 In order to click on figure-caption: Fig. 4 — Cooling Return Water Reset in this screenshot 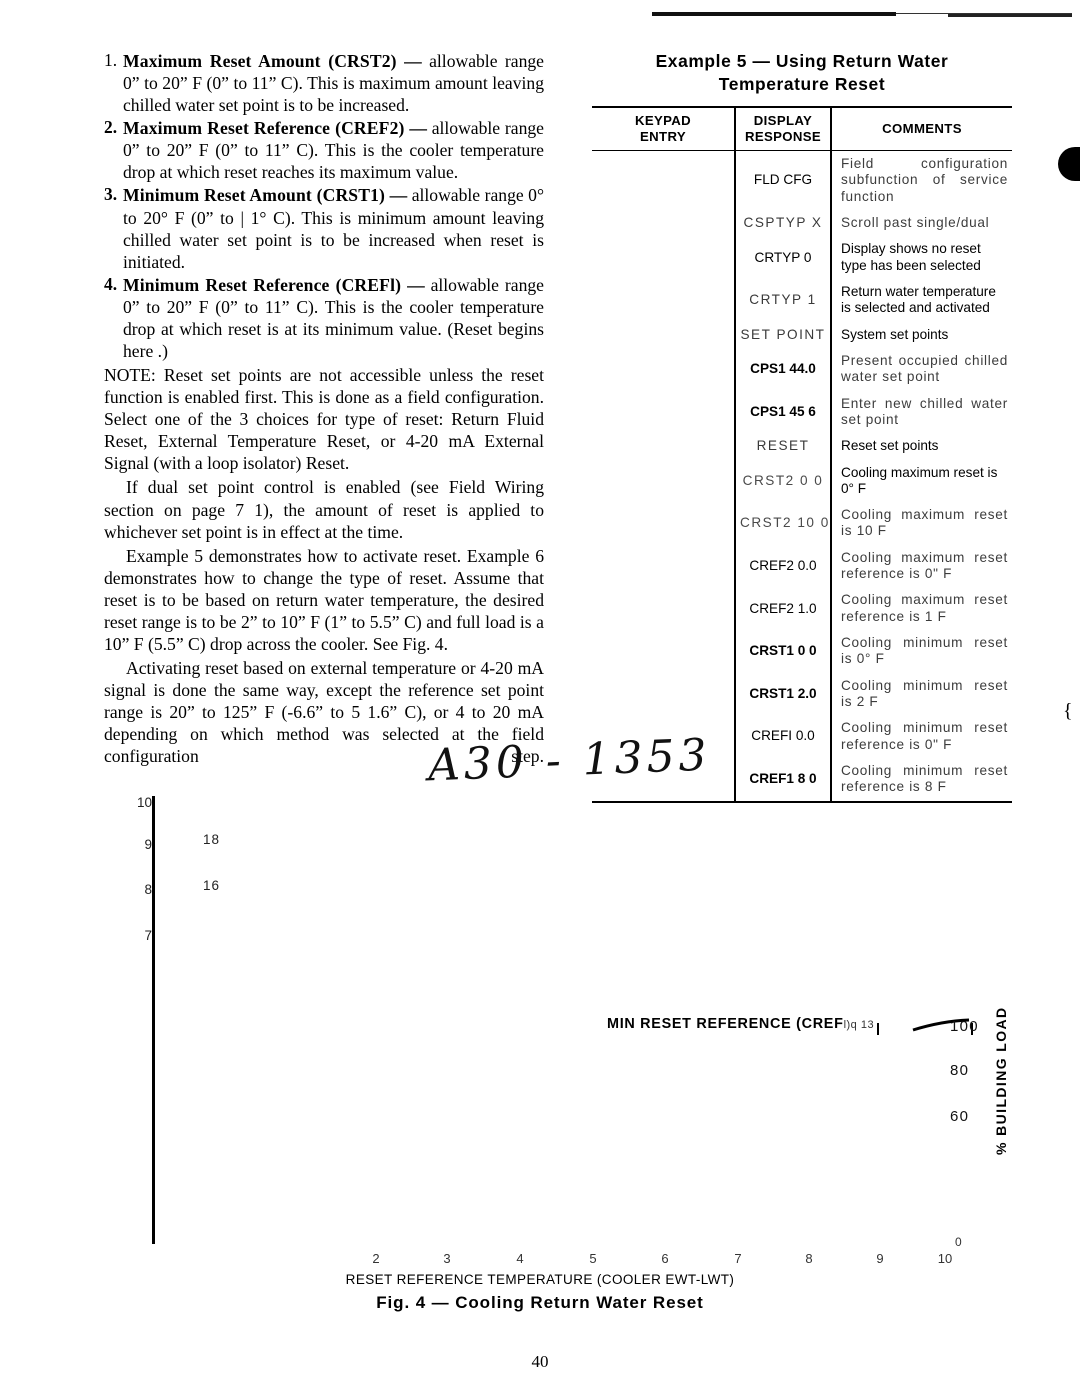, I will do `click(540, 1302)`.